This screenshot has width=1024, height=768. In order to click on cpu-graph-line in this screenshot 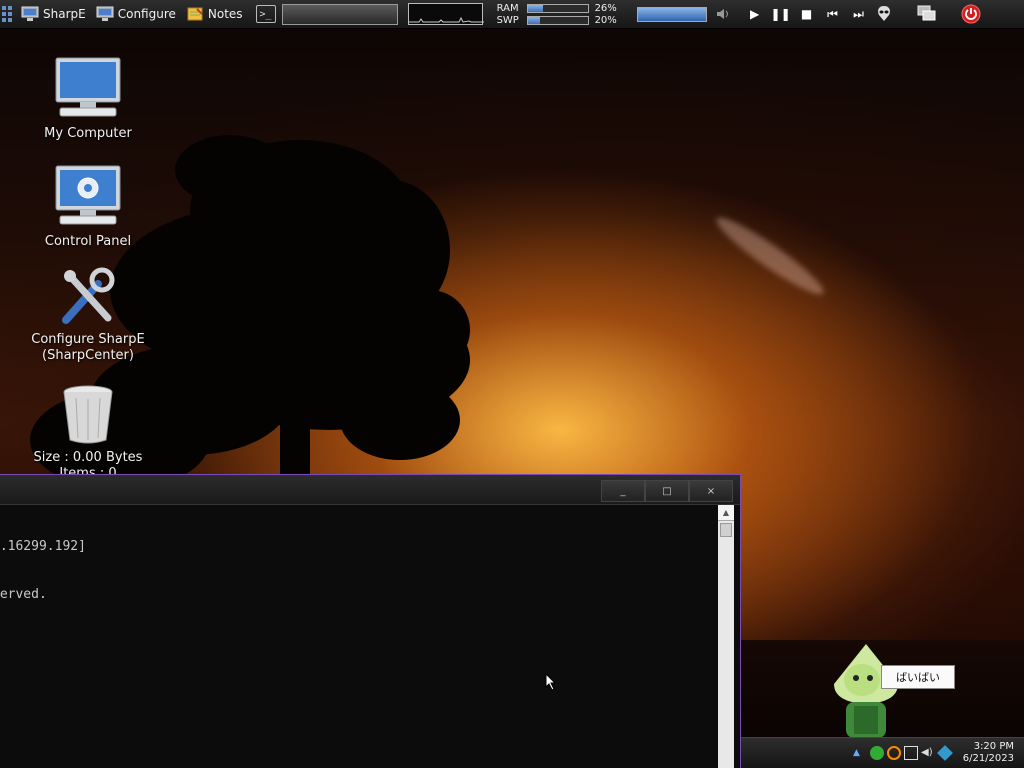, I will do `click(446, 19)`.